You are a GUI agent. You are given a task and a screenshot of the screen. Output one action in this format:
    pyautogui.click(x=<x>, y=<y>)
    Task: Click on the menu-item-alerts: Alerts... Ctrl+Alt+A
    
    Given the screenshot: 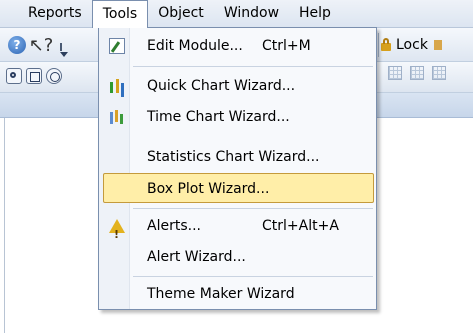 What is the action you would take?
    pyautogui.click(x=238, y=230)
    